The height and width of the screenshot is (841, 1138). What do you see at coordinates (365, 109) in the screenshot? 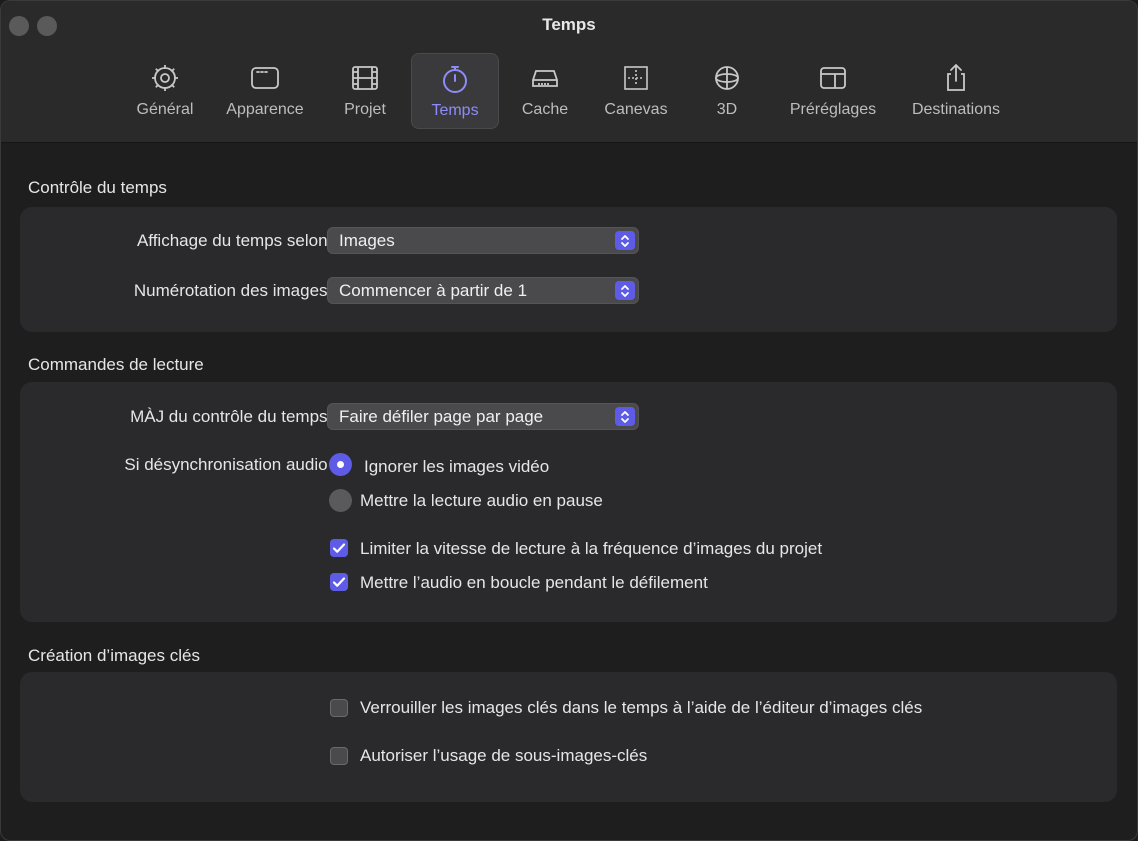
I see `tab-label: Projet` at bounding box center [365, 109].